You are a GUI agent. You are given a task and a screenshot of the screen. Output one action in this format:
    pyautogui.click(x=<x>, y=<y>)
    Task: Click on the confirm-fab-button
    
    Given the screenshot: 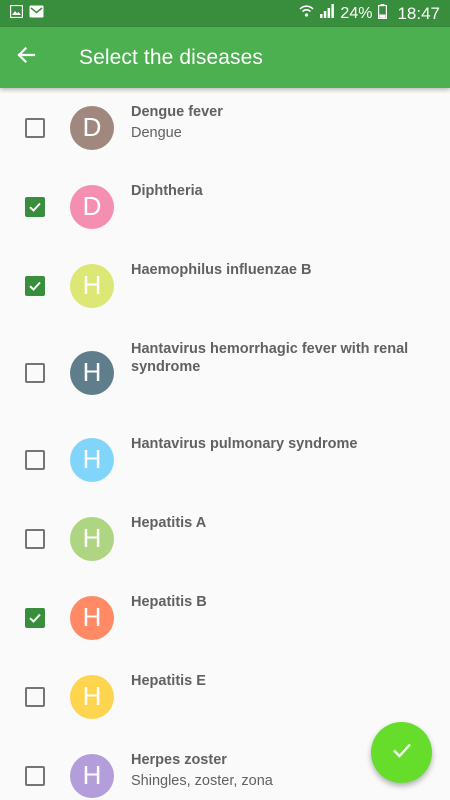 What is the action you would take?
    pyautogui.click(x=401, y=752)
    